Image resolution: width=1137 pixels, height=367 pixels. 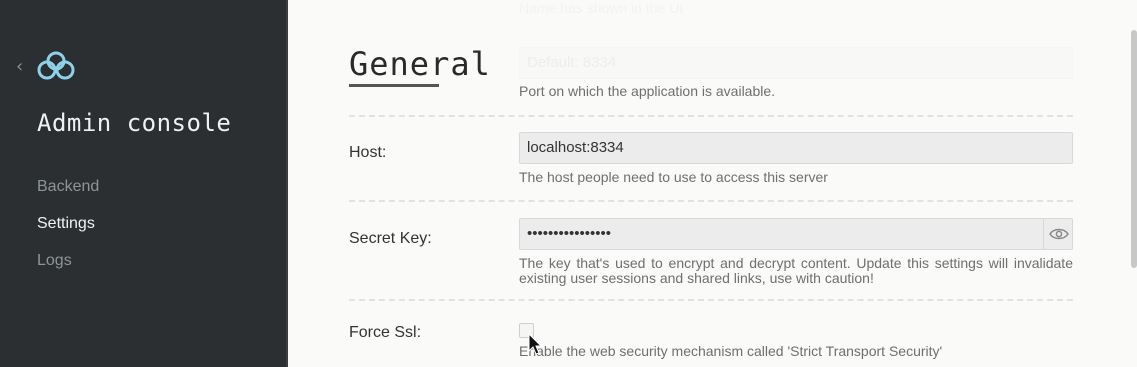 What do you see at coordinates (385, 332) in the screenshot?
I see `force-ssl-label: Force Ssl:` at bounding box center [385, 332].